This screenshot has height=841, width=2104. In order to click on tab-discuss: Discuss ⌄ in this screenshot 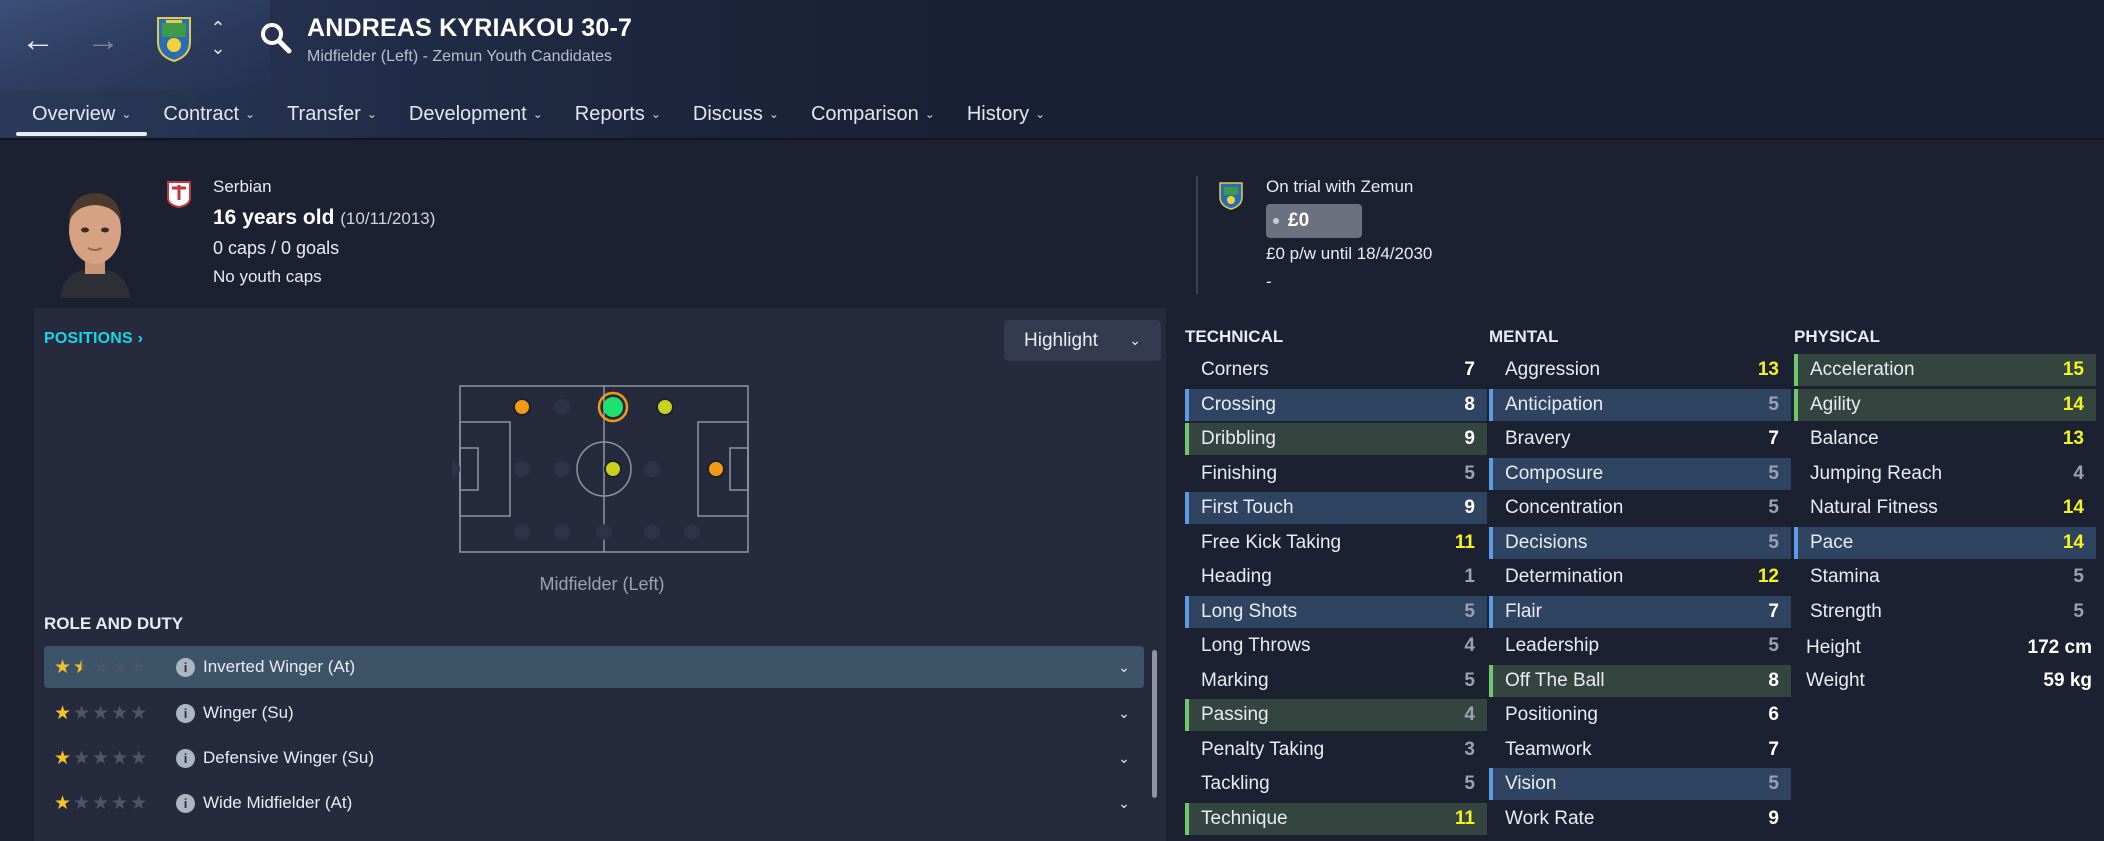, I will do `click(736, 114)`.